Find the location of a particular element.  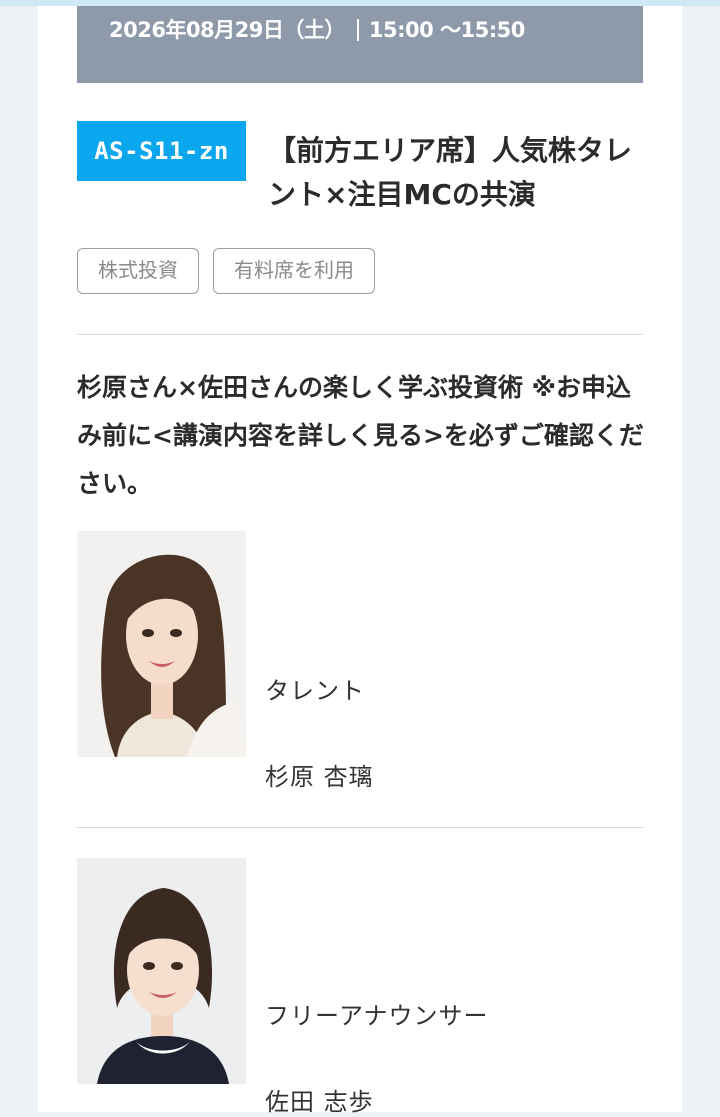

session-time: 15:00 〜15:50 is located at coordinates (447, 30).